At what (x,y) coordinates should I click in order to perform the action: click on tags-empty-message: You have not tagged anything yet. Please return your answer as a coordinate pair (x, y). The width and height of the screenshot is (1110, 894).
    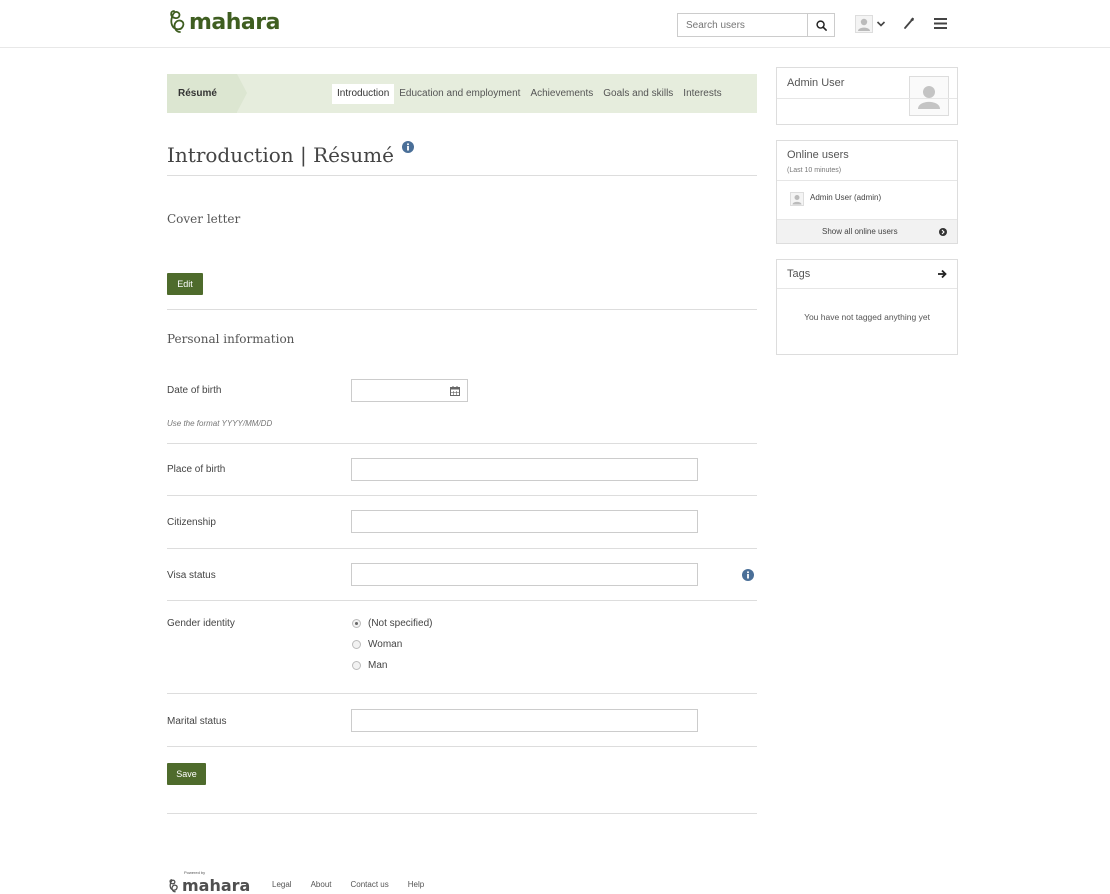
    Looking at the image, I should click on (867, 317).